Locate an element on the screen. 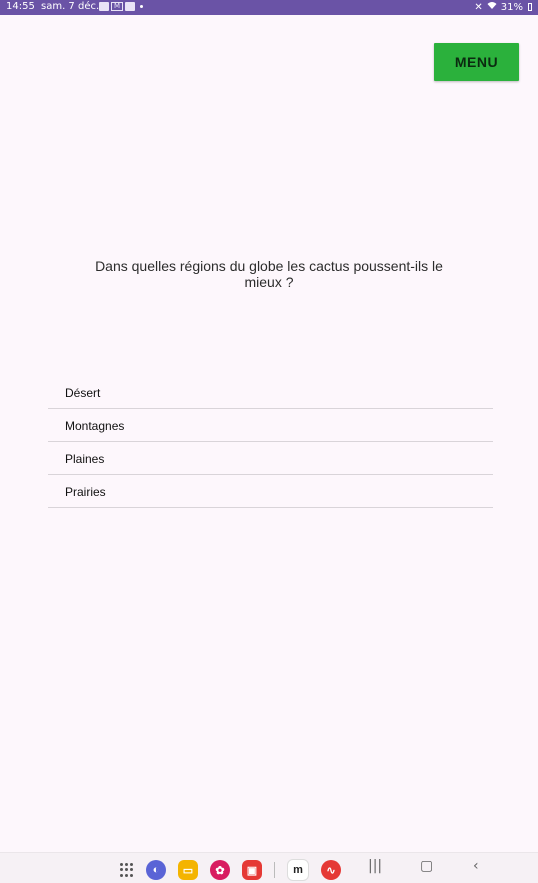  answer-option-plaines: Plaines is located at coordinates (270, 458).